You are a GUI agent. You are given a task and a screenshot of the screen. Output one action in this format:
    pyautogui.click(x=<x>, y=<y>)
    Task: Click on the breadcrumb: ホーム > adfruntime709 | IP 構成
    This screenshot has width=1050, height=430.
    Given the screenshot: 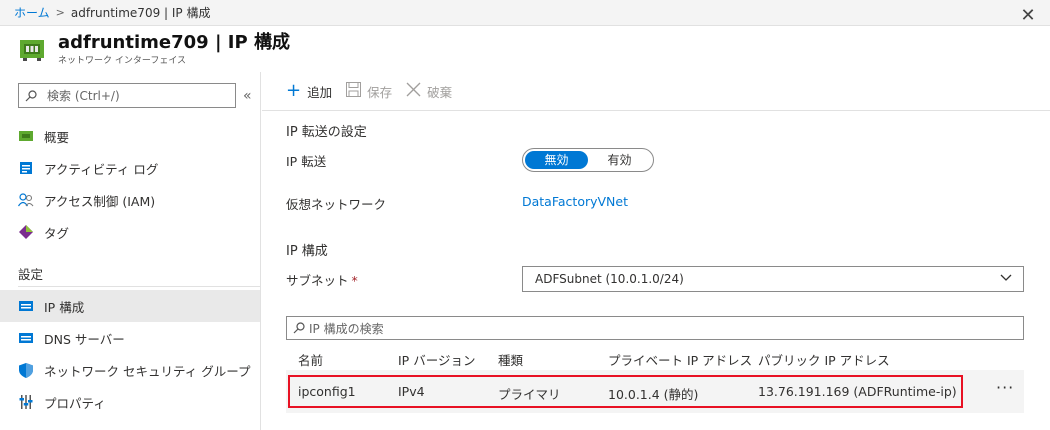 What is the action you would take?
    pyautogui.click(x=525, y=13)
    